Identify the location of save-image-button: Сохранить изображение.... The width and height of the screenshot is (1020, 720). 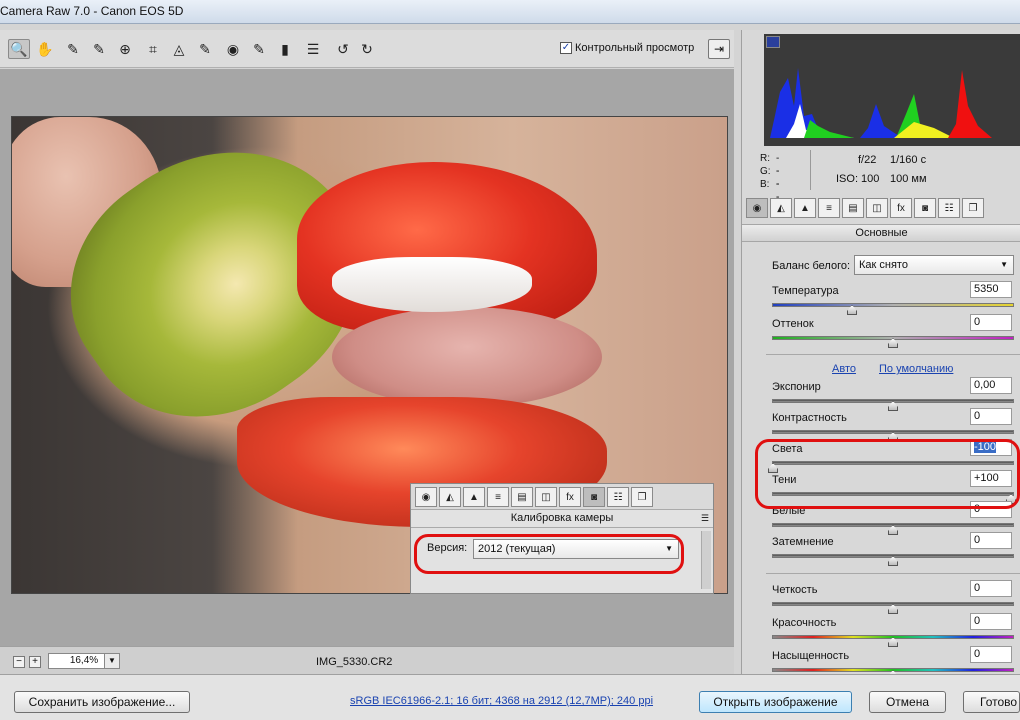
(102, 702).